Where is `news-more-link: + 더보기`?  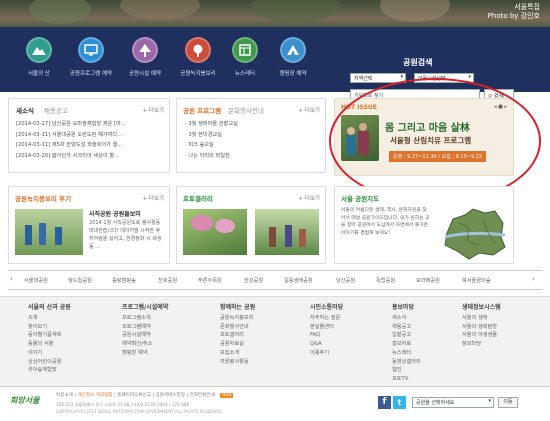
news-more-link: + 더보기 is located at coordinates (153, 110).